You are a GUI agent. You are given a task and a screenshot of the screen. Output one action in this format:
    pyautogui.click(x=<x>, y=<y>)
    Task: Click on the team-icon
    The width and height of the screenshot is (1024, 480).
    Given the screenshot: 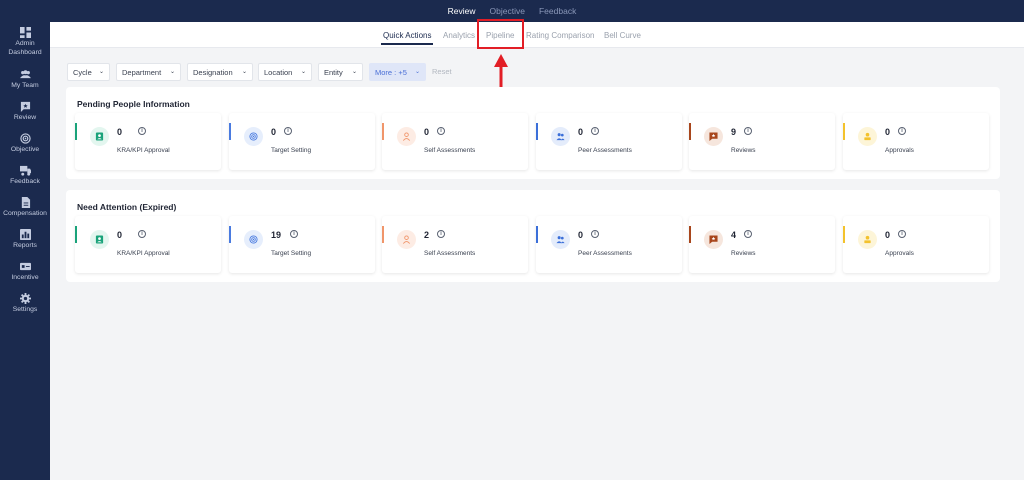 What is the action you would take?
    pyautogui.click(x=25, y=74)
    